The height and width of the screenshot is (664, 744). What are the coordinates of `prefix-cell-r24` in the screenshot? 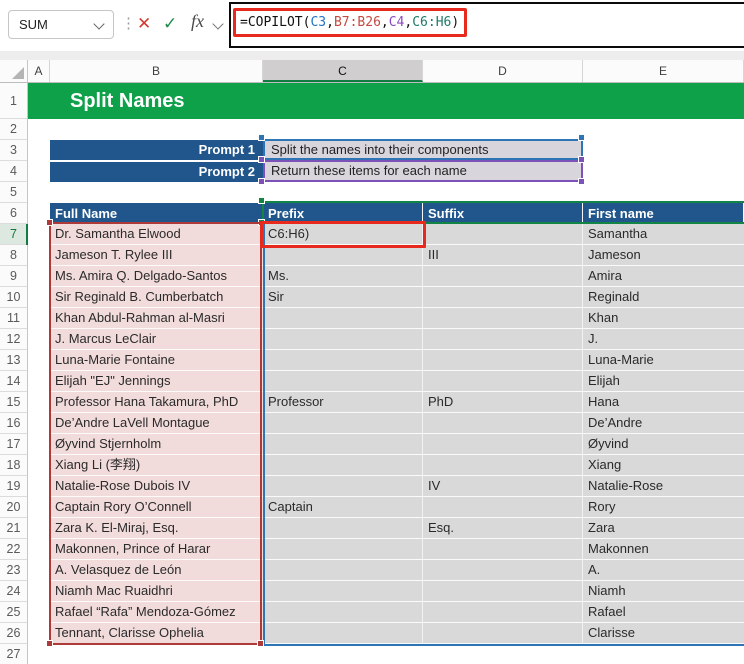 It's located at (343, 591).